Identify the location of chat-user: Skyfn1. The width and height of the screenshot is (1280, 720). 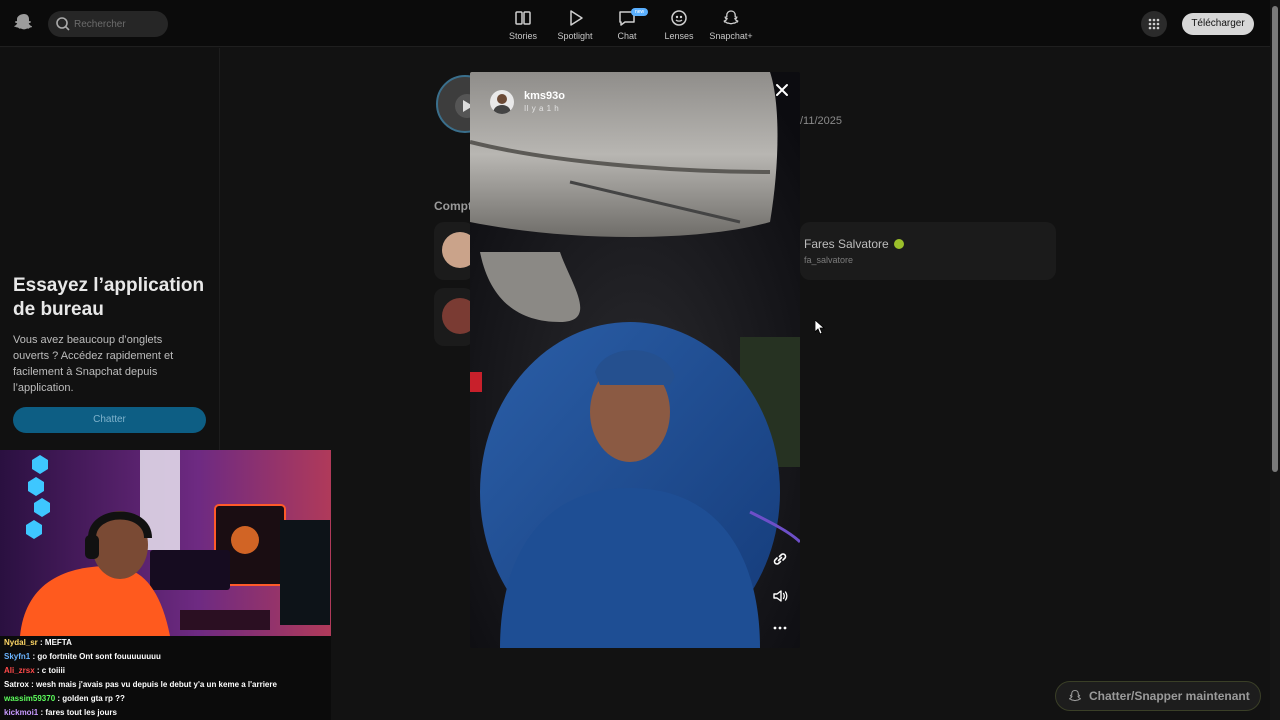
(17, 656).